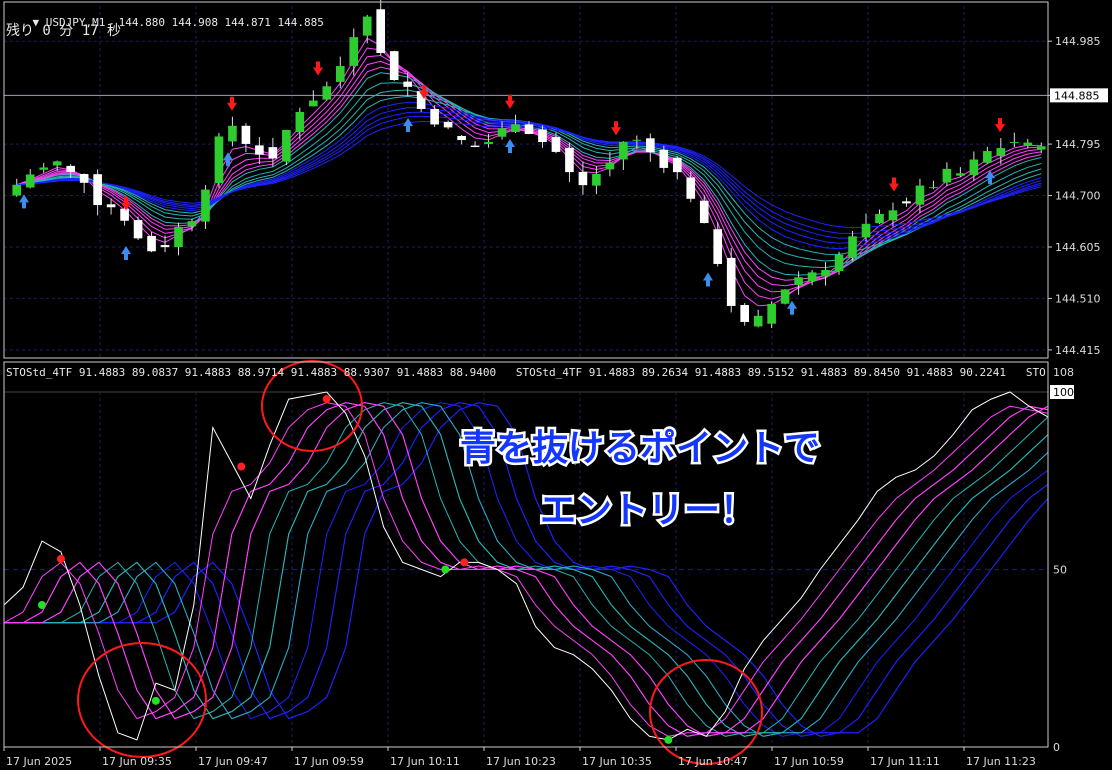 This screenshot has width=1112, height=770. Describe the element at coordinates (39, 761) in the screenshot. I see `time-tick-label: 17 Jun 2025` at that location.